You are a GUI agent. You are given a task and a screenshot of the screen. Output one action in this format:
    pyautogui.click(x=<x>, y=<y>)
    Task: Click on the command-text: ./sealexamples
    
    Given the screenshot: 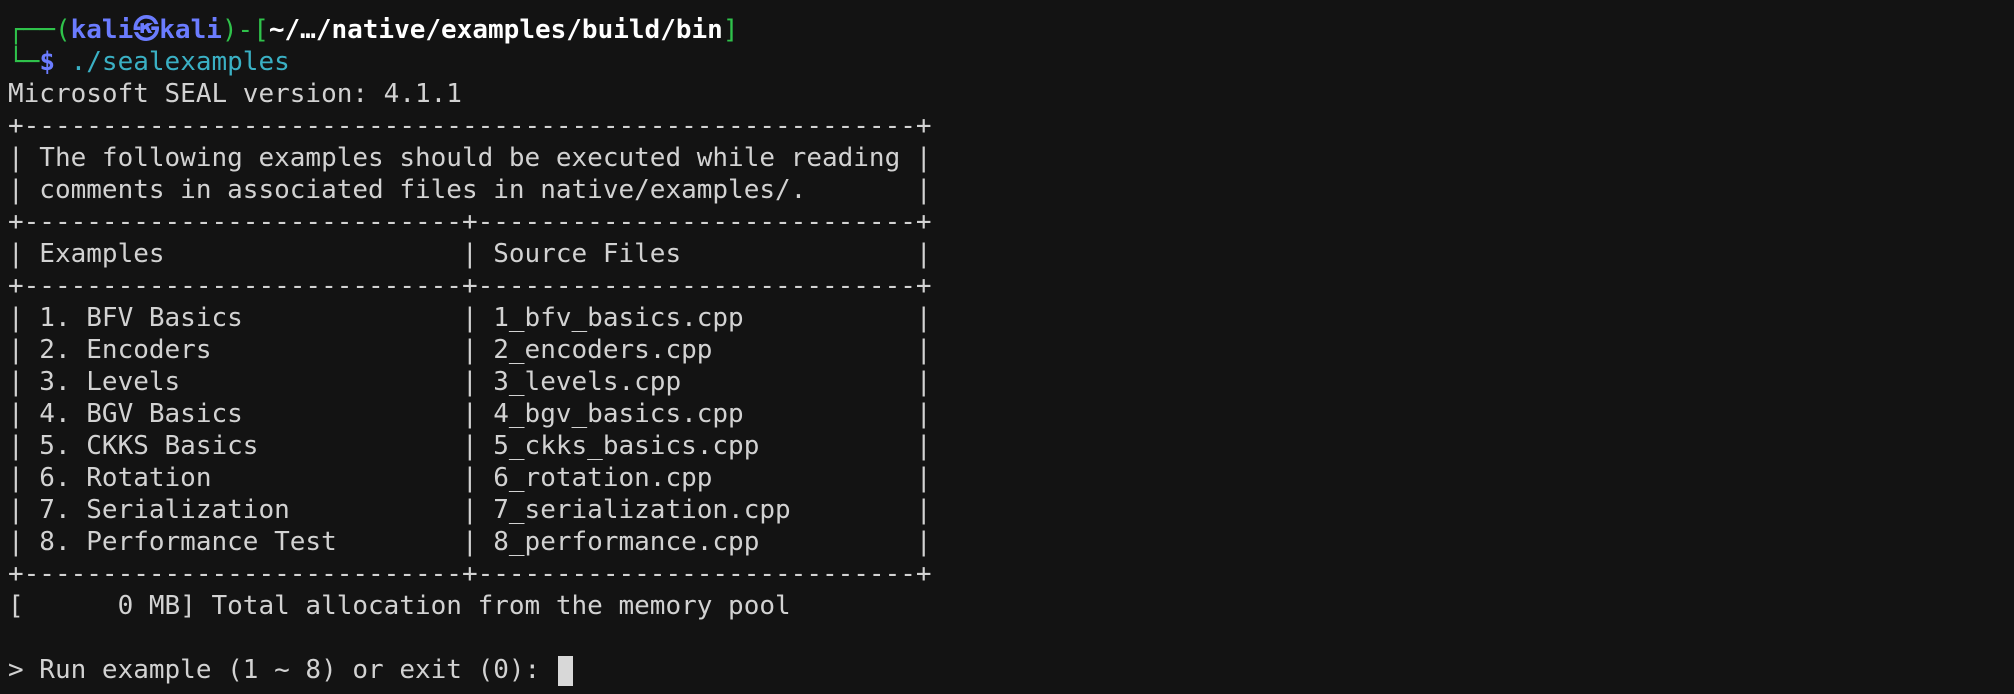 What is the action you would take?
    pyautogui.click(x=180, y=62)
    